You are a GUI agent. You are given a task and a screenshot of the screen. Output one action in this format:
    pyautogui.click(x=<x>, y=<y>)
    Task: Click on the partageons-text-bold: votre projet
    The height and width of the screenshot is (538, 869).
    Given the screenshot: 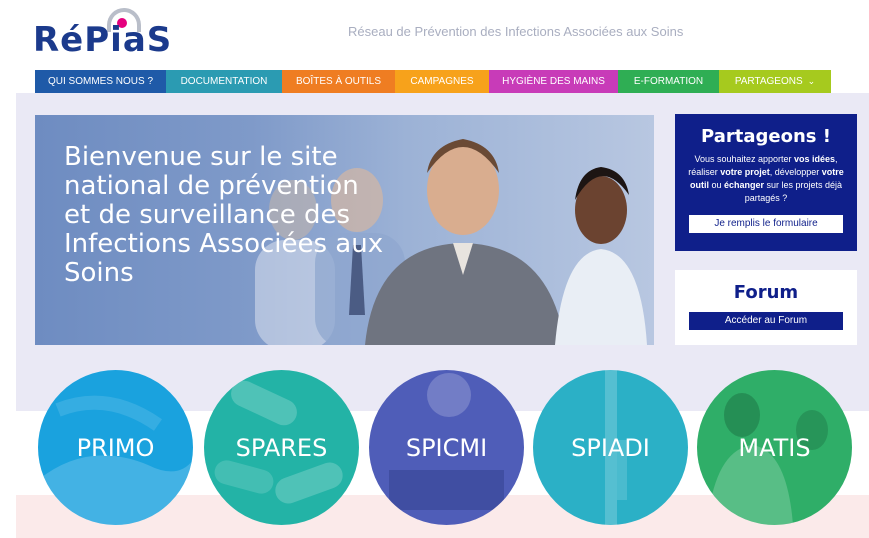 What is the action you would take?
    pyautogui.click(x=745, y=172)
    